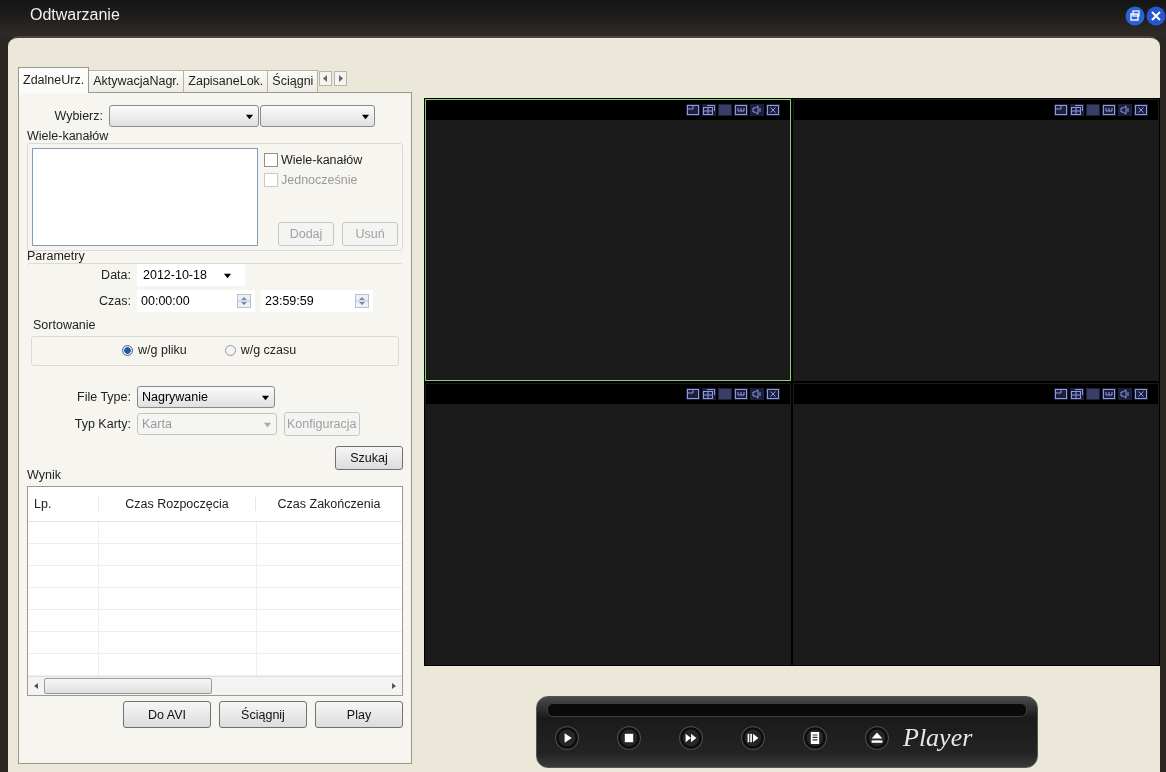 This screenshot has height=772, width=1166. I want to click on eject-button, so click(877, 738).